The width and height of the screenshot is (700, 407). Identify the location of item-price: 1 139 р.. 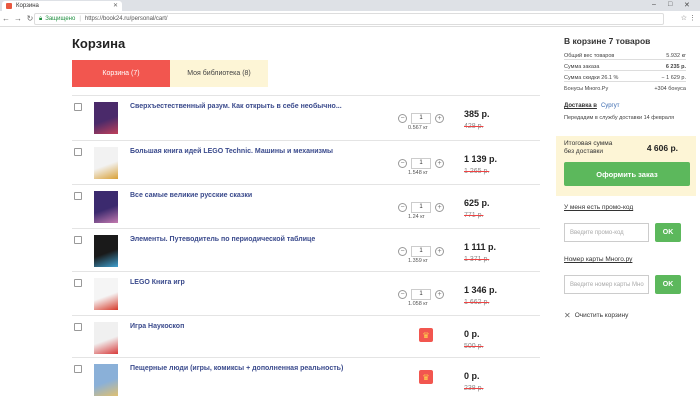
(481, 159).